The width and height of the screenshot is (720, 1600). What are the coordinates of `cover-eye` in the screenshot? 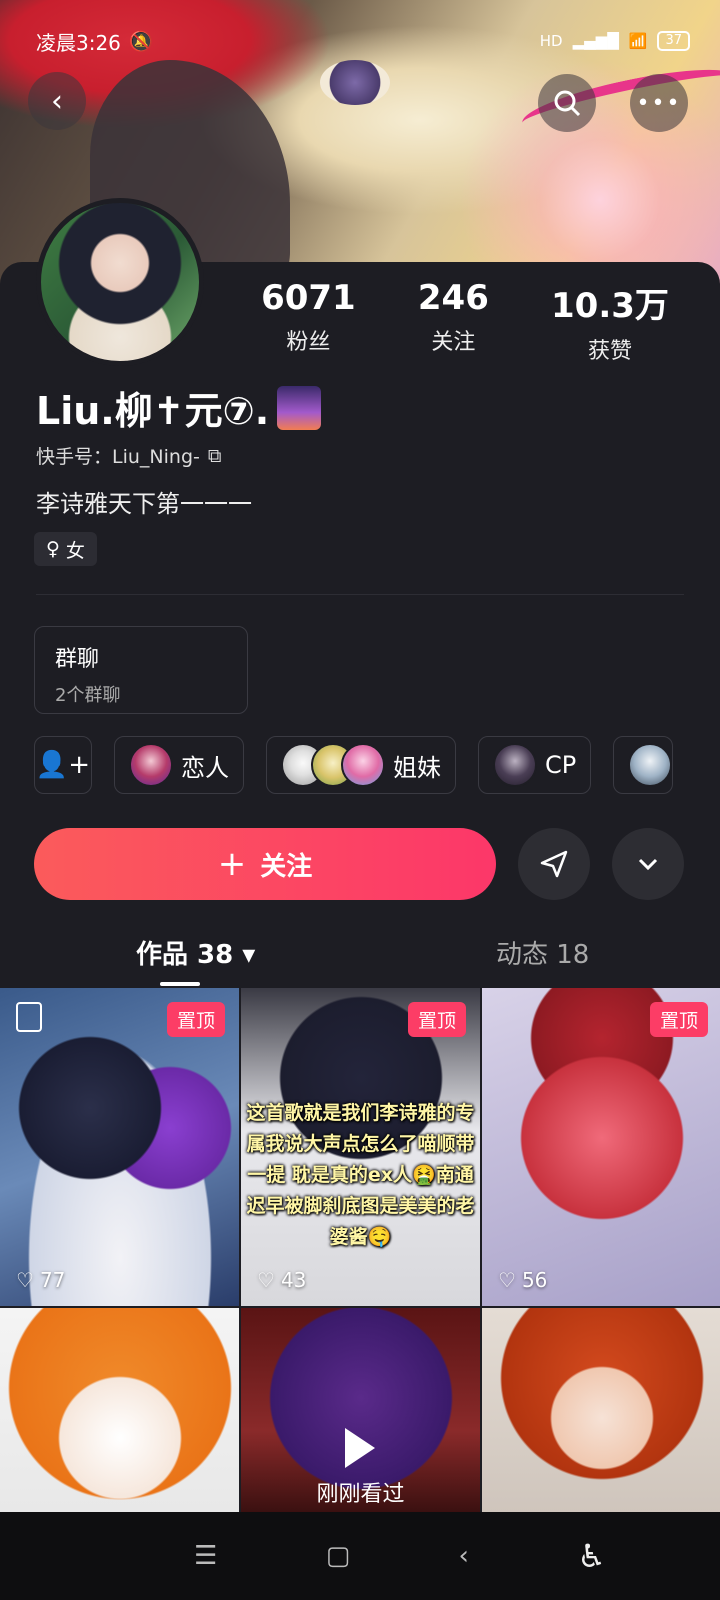 It's located at (355, 82).